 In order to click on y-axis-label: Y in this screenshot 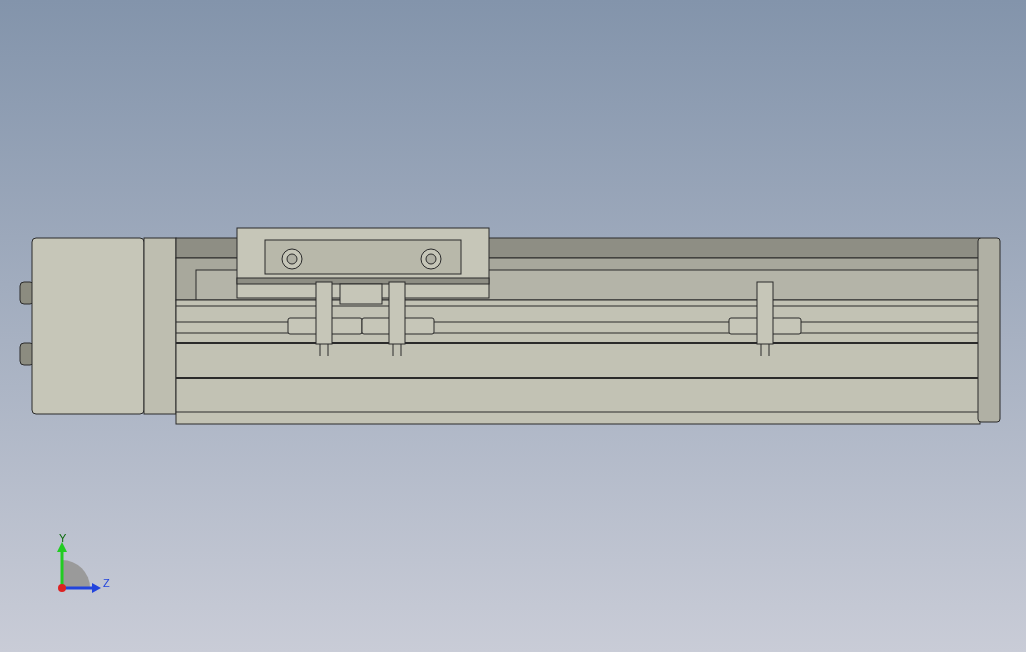, I will do `click(63, 538)`.